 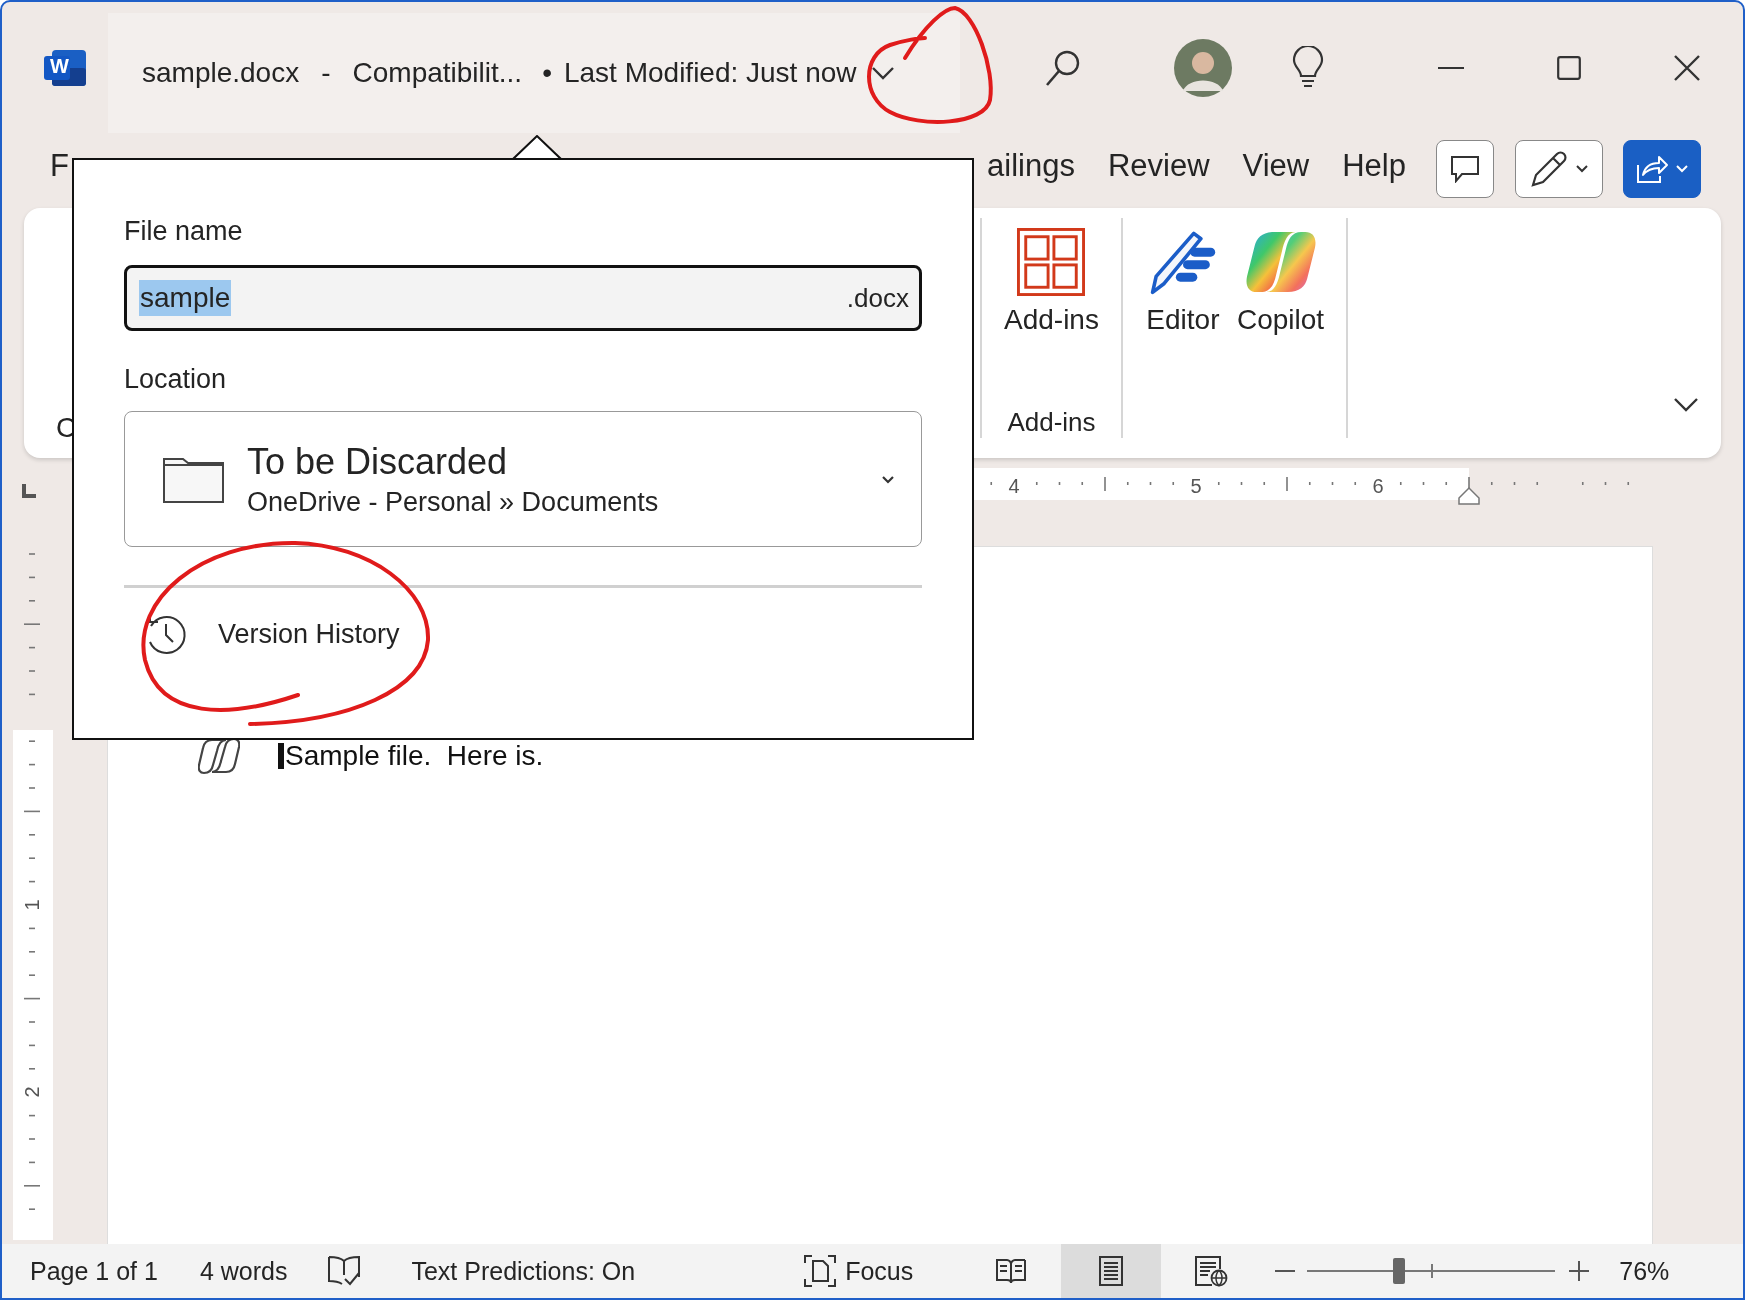 I want to click on avatar-icon, so click(x=1203, y=67).